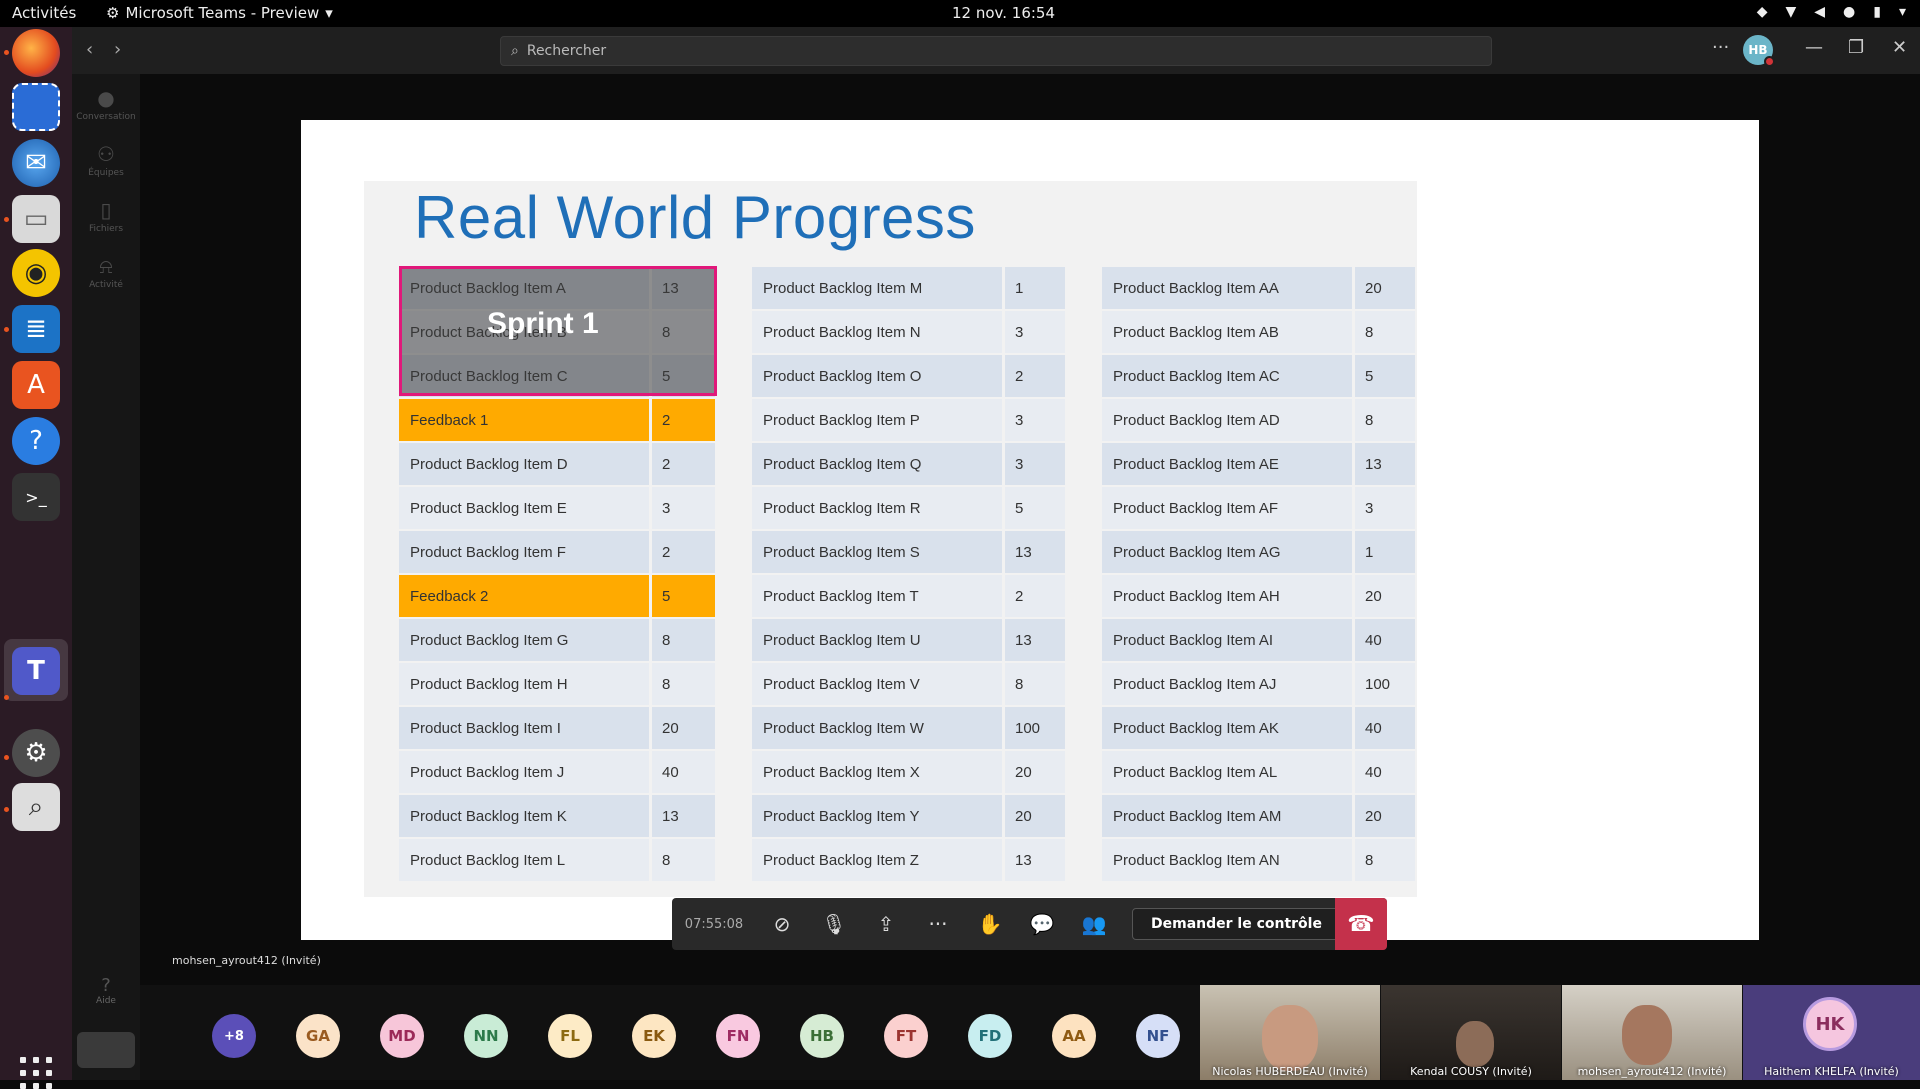 This screenshot has height=1089, width=1920. Describe the element at coordinates (36, 1073) in the screenshot. I see `show-applications-button` at that location.